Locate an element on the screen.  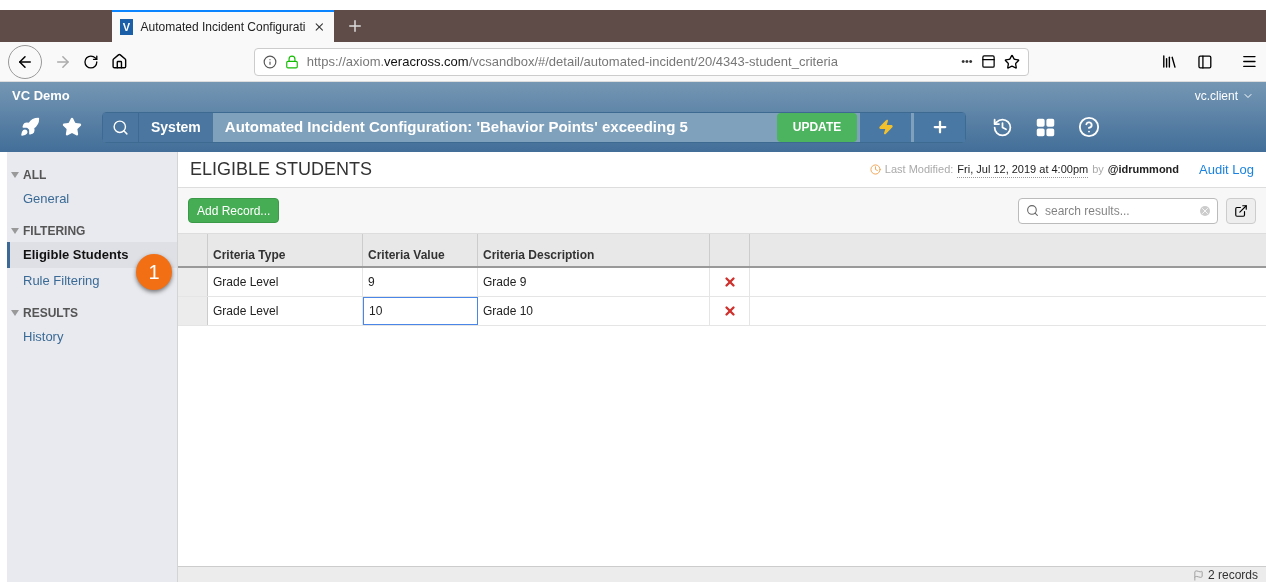
section-title: ALL is located at coordinates (35, 175).